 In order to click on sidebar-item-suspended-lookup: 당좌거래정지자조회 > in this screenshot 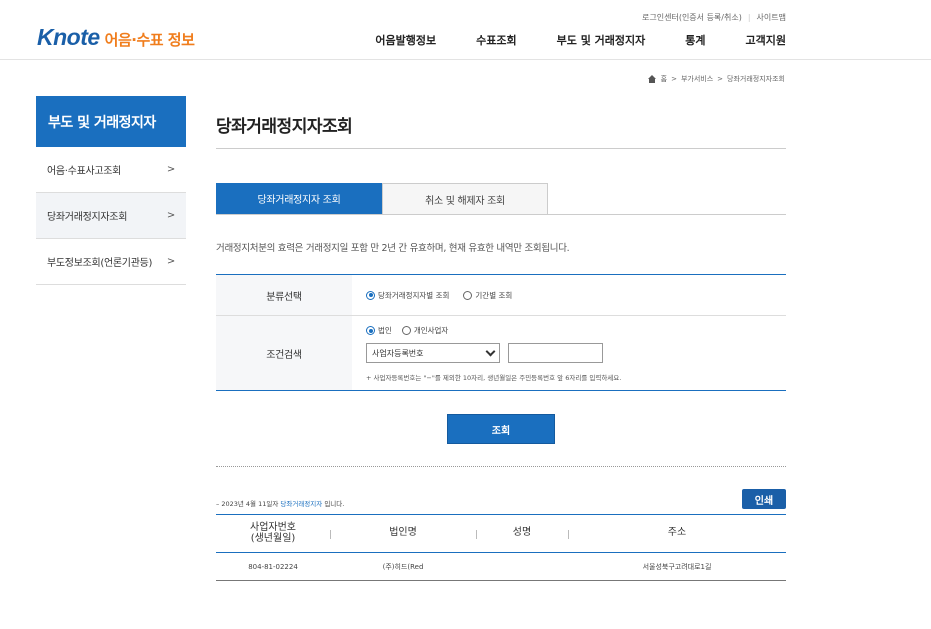, I will do `click(111, 216)`.